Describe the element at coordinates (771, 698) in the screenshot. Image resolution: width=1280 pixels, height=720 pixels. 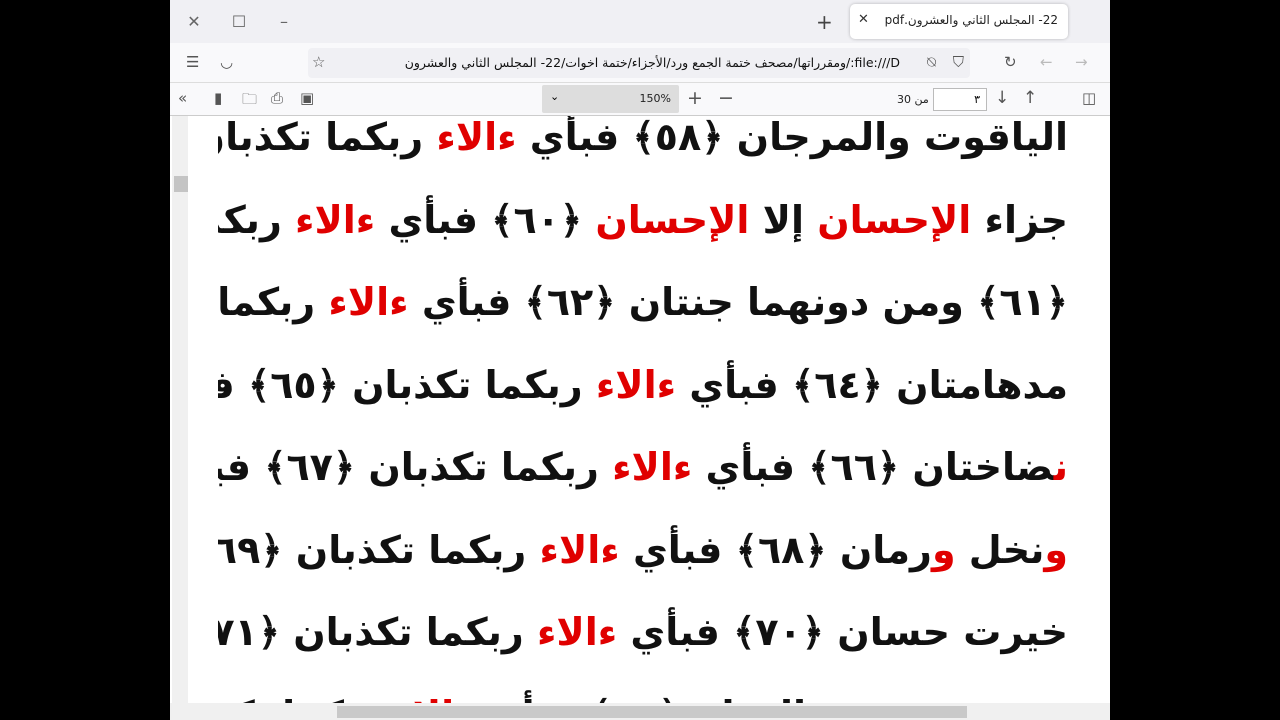
I see `verse-text: مقصورت في الخيام ﴿٧٢﴾ فبأي` at that location.